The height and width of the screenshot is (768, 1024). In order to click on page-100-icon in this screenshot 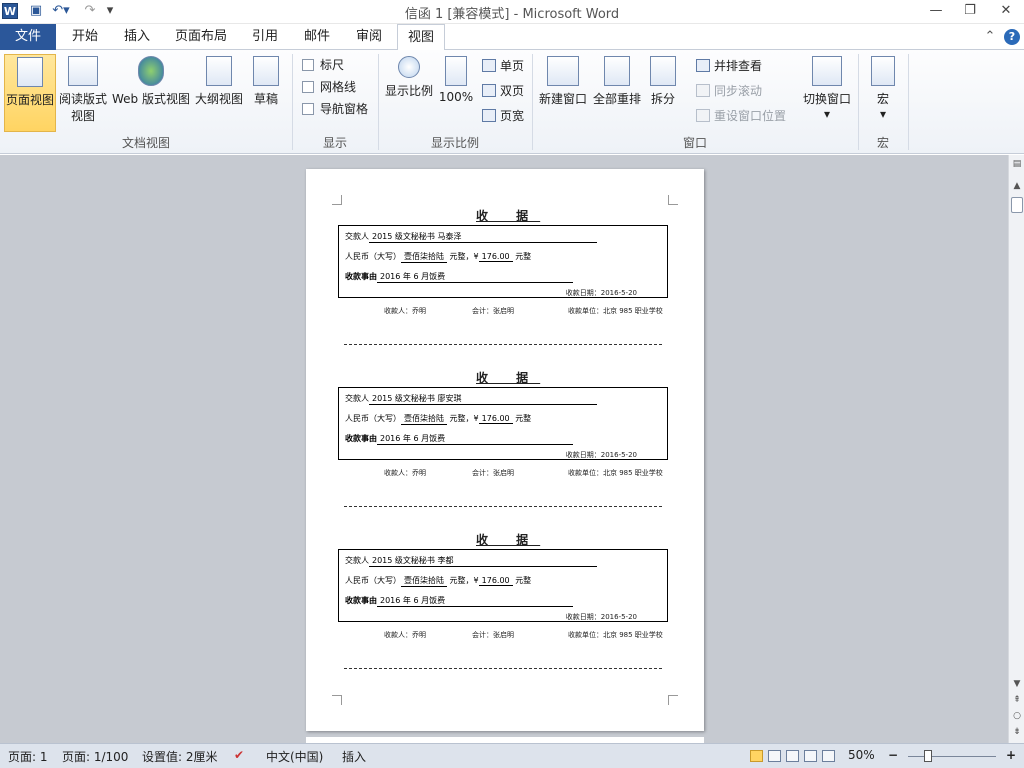, I will do `click(456, 71)`.